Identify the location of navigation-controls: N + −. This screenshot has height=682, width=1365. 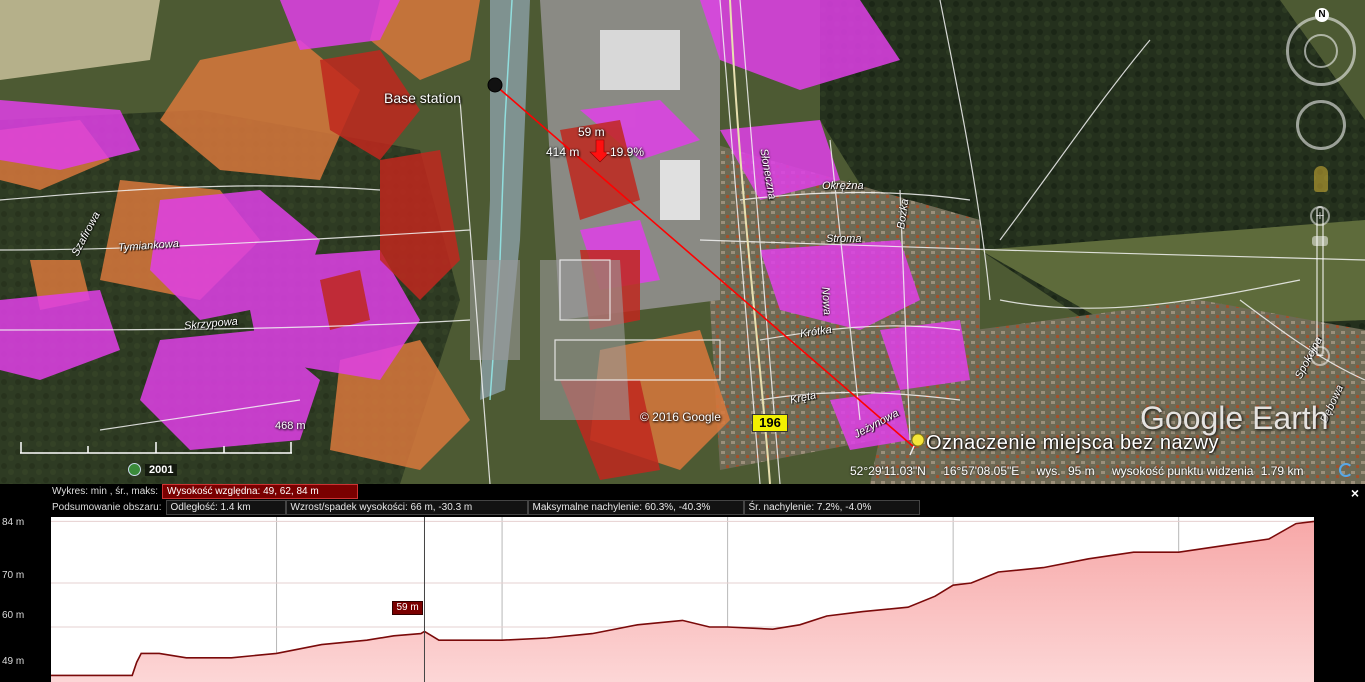
(1322, 196).